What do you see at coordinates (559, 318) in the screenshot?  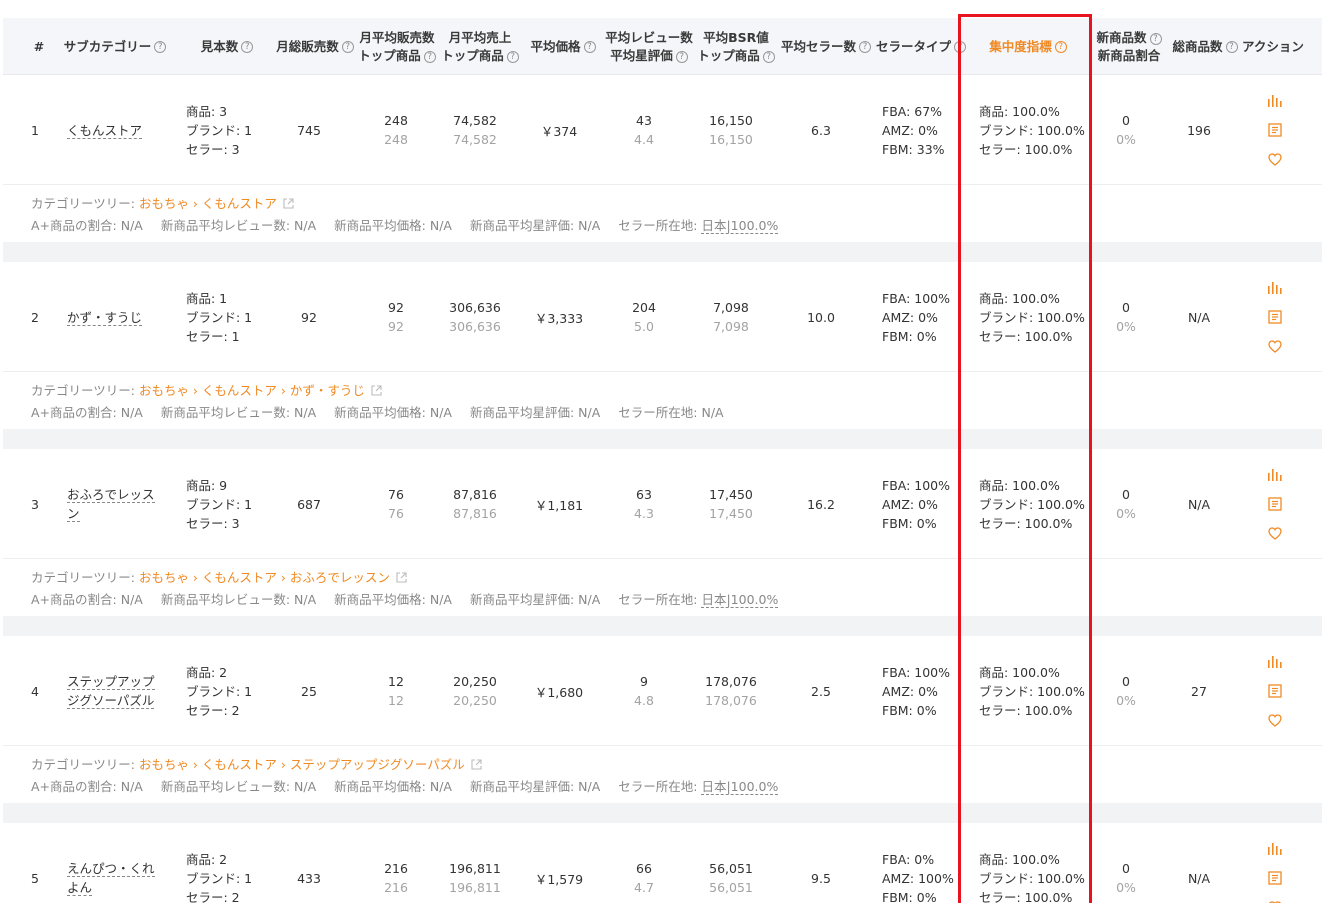 I see `avg-price-value: ￥3,333` at bounding box center [559, 318].